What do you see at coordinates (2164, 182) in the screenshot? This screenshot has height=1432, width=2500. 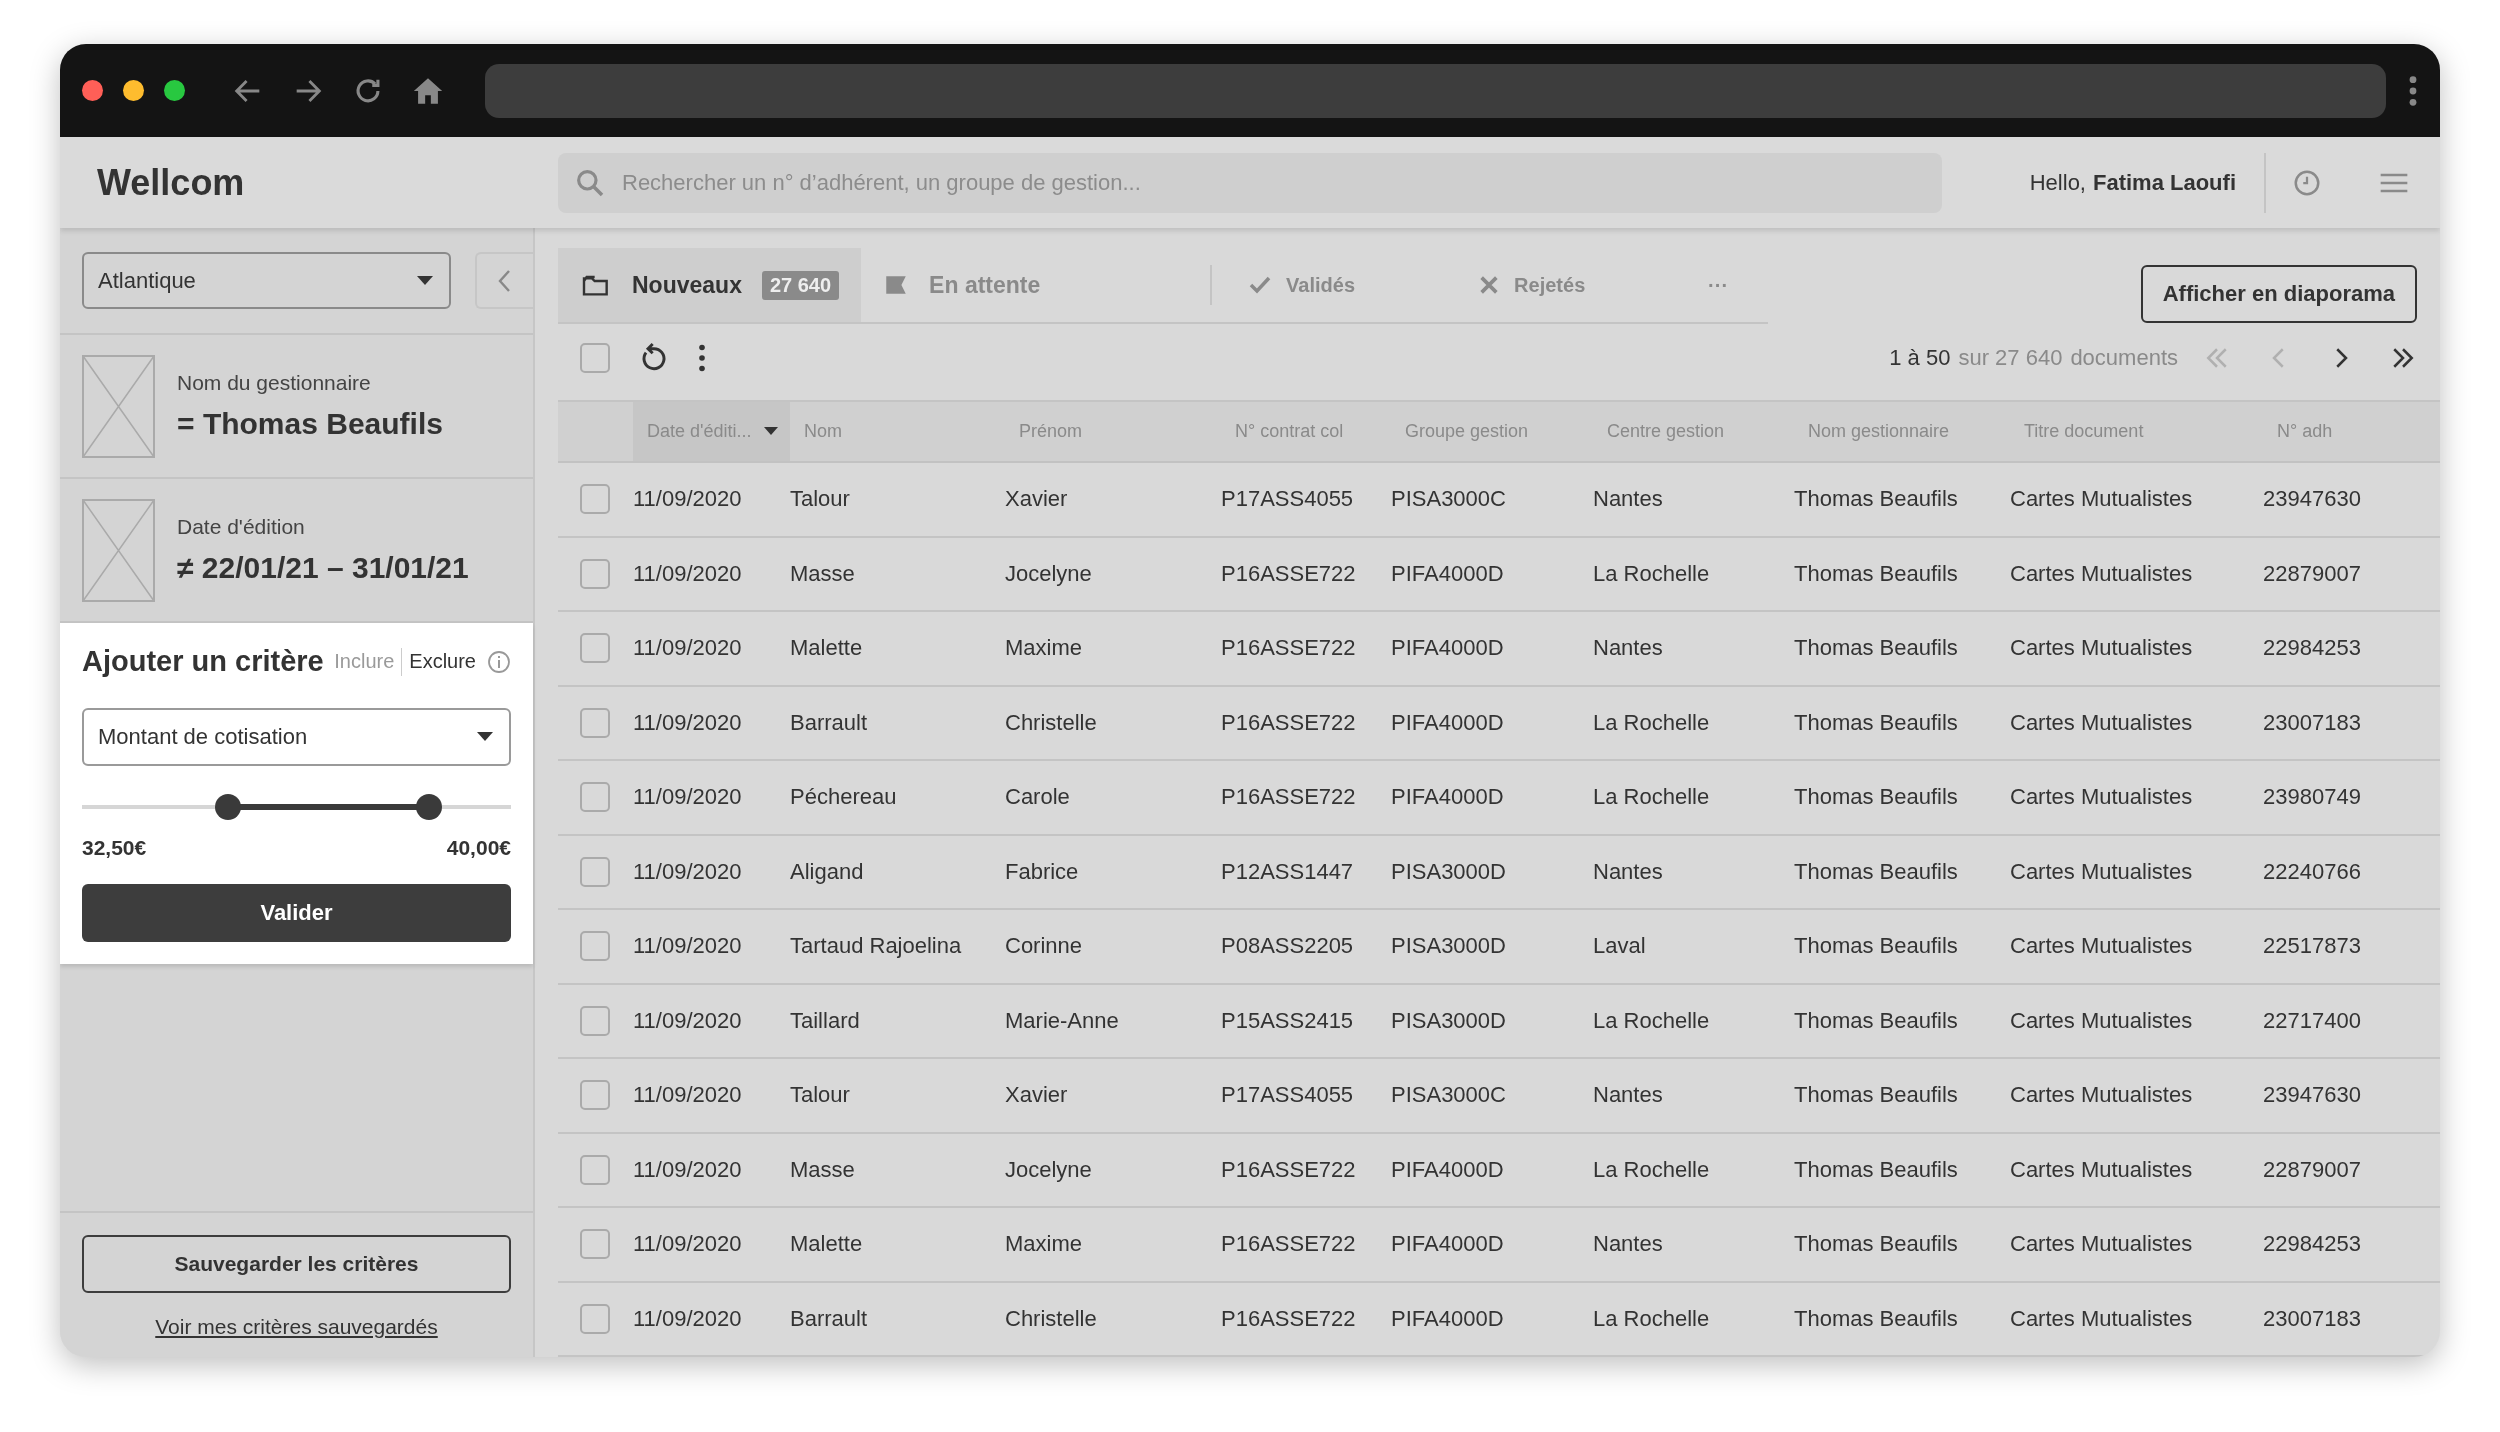 I see `user-name: Fatima Laoufi` at bounding box center [2164, 182].